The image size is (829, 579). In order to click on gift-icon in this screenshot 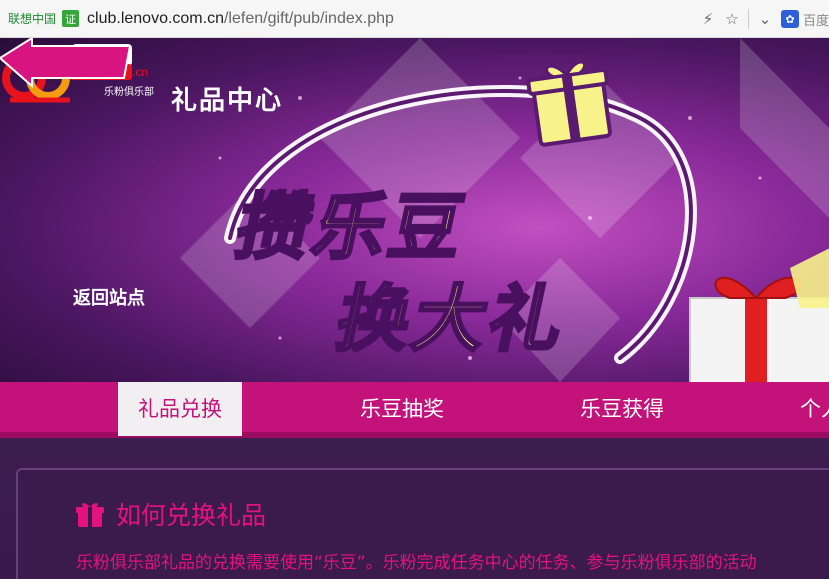, I will do `click(90, 515)`.